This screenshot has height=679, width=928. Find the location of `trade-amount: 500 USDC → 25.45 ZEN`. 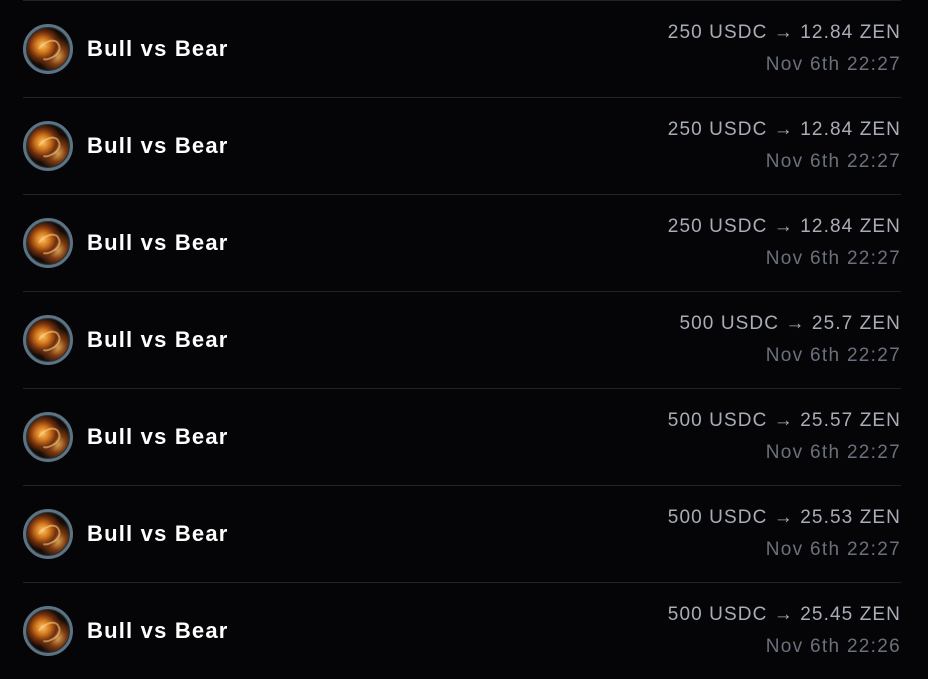

trade-amount: 500 USDC → 25.45 ZEN is located at coordinates (784, 614).